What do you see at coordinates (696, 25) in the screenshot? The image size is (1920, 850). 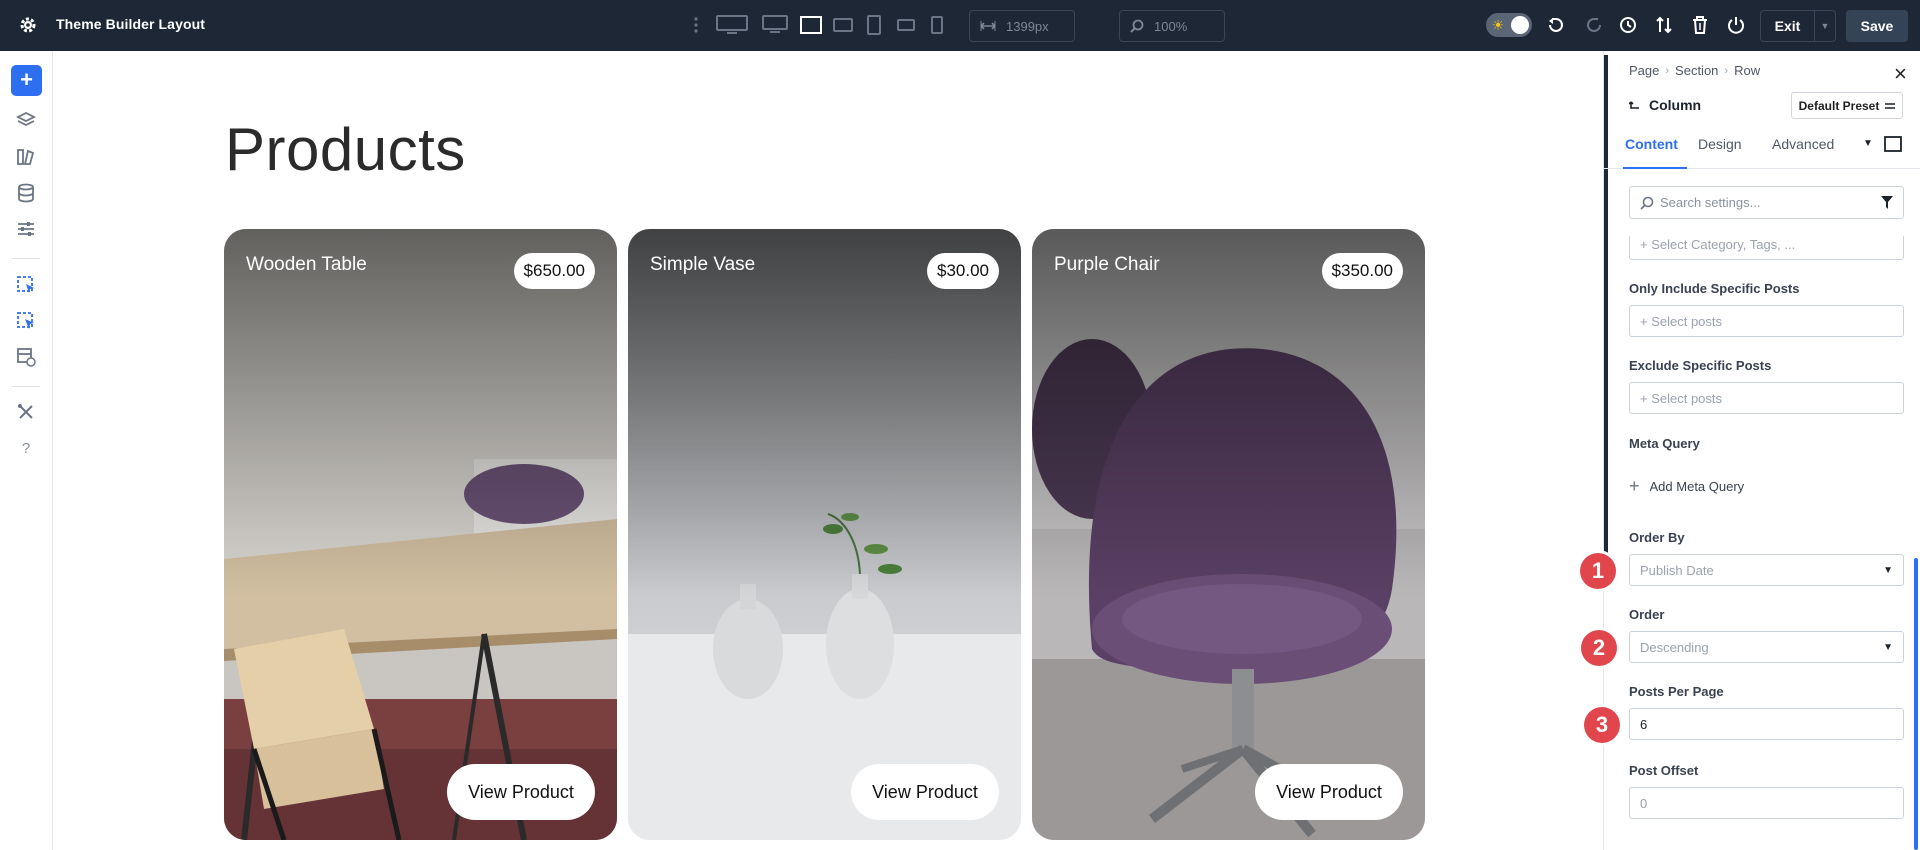 I see `more-vertical-icon` at bounding box center [696, 25].